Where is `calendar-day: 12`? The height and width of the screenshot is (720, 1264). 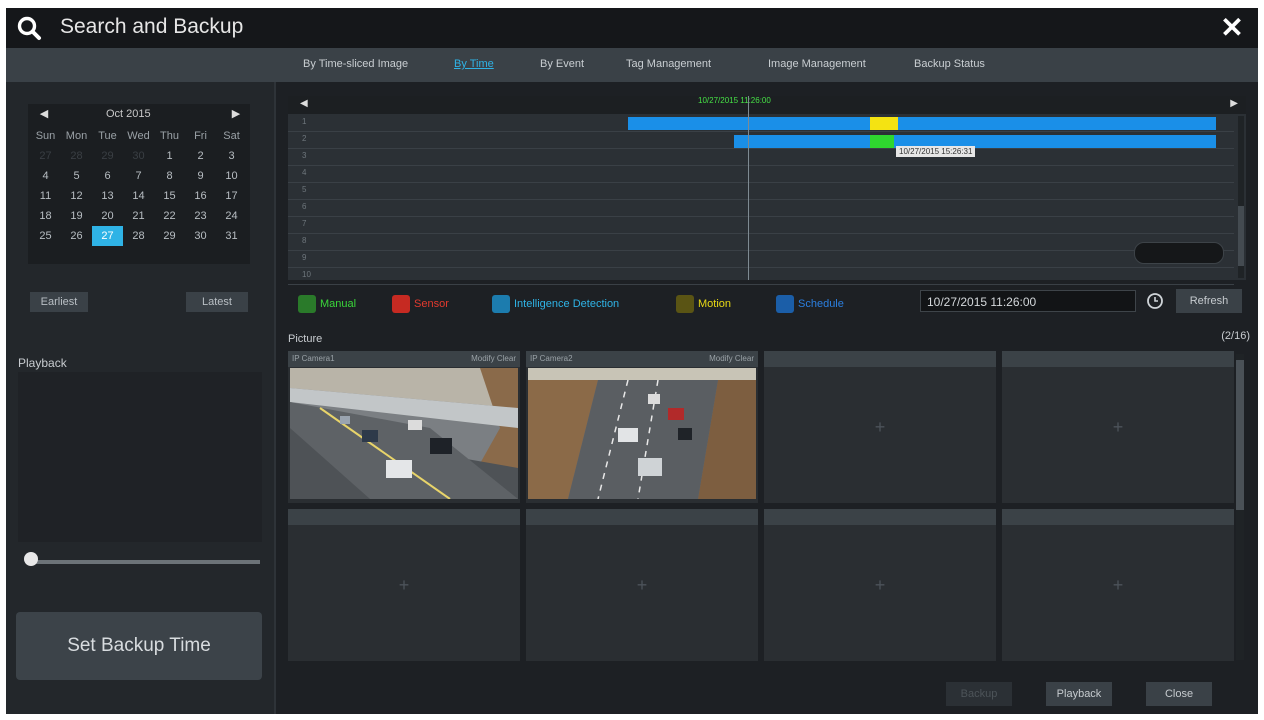 calendar-day: 12 is located at coordinates (76, 196).